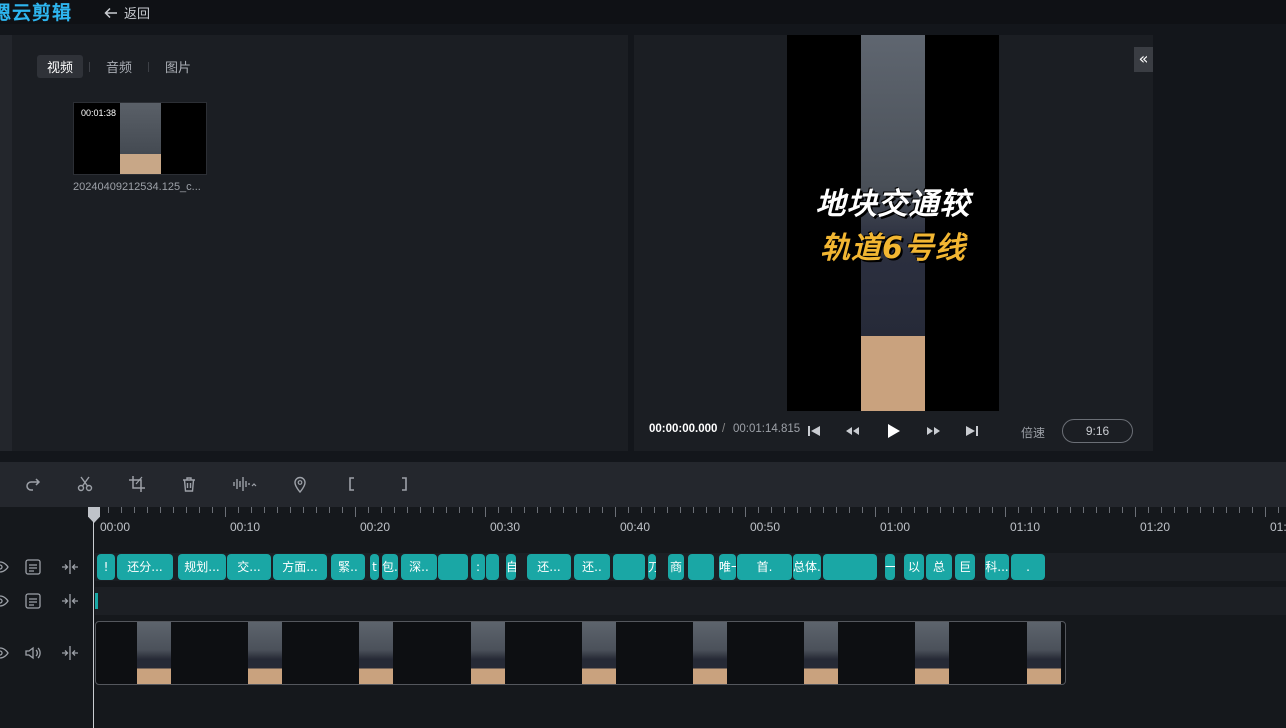 Image resolution: width=1286 pixels, height=728 pixels. Describe the element at coordinates (972, 431) in the screenshot. I see `skip-to-end-icon` at that location.